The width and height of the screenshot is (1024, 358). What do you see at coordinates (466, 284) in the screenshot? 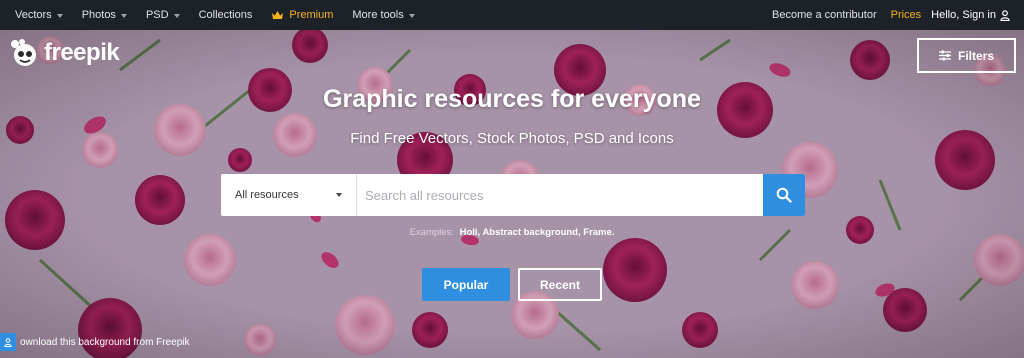
I see `popular-button: Popular` at bounding box center [466, 284].